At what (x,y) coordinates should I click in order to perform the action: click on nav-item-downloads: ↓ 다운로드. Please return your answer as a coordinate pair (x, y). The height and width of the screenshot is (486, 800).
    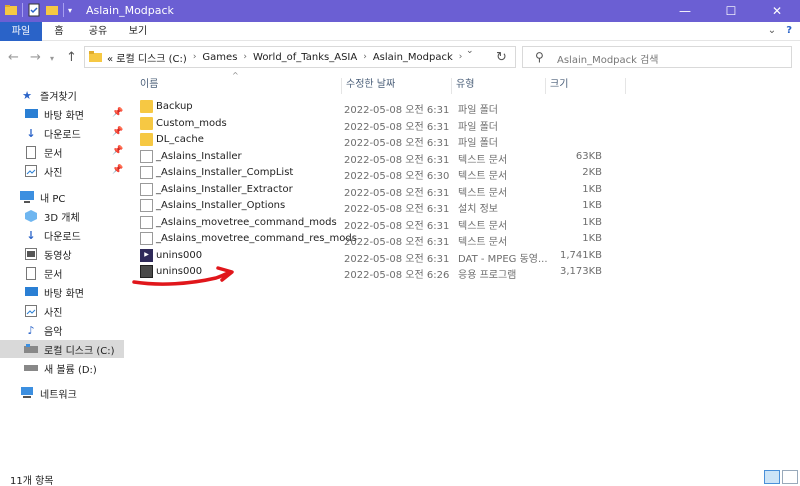
    Looking at the image, I should click on (52, 235).